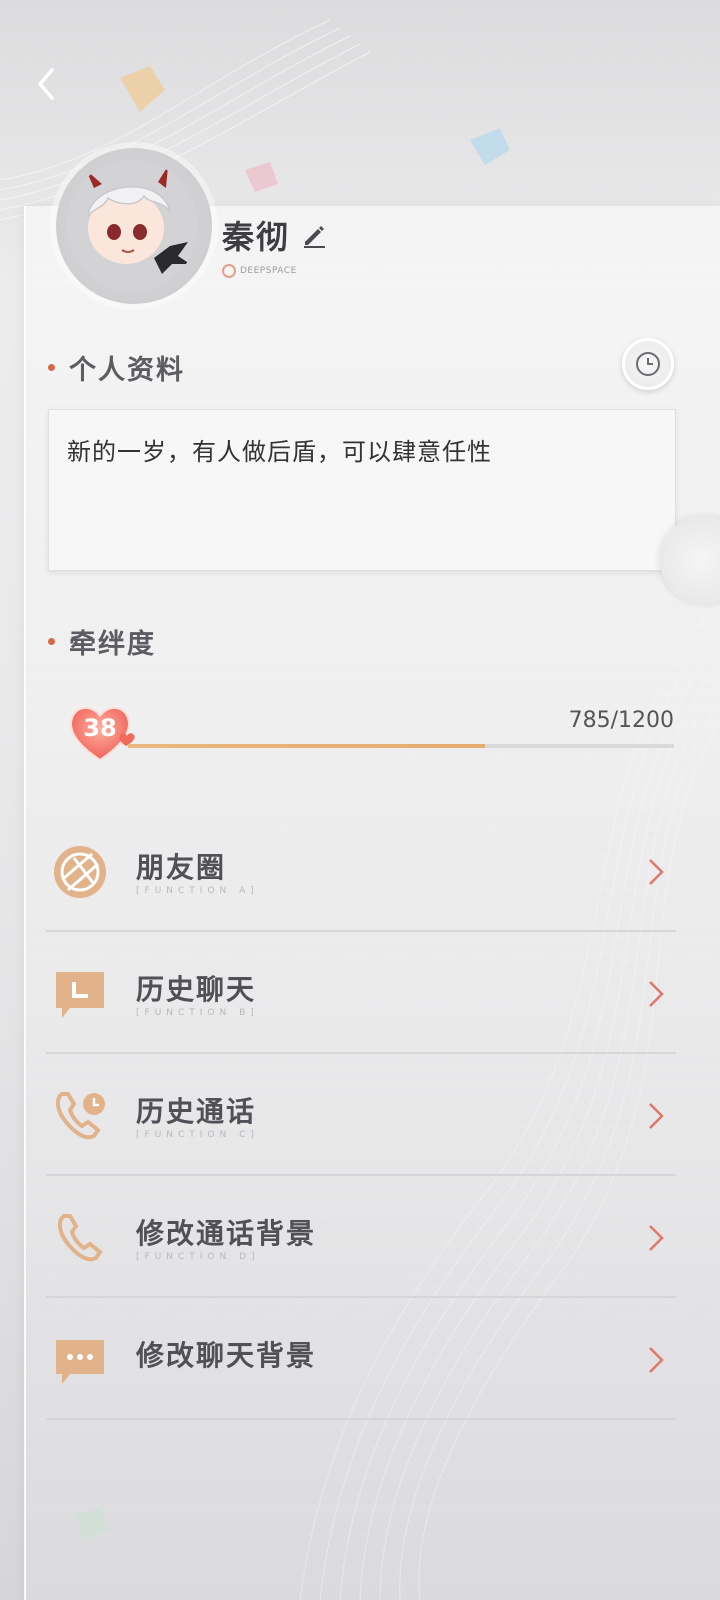  I want to click on menu-sub-label: [FUNCTION B], so click(197, 1013).